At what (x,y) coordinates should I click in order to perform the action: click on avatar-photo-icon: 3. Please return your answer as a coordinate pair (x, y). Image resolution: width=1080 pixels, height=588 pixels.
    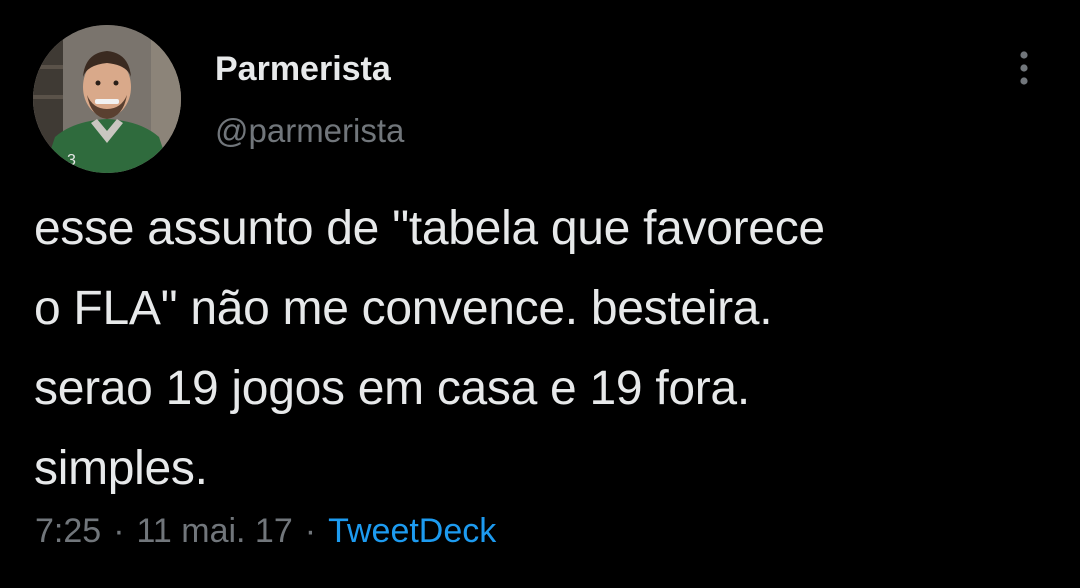
    Looking at the image, I should click on (107, 99).